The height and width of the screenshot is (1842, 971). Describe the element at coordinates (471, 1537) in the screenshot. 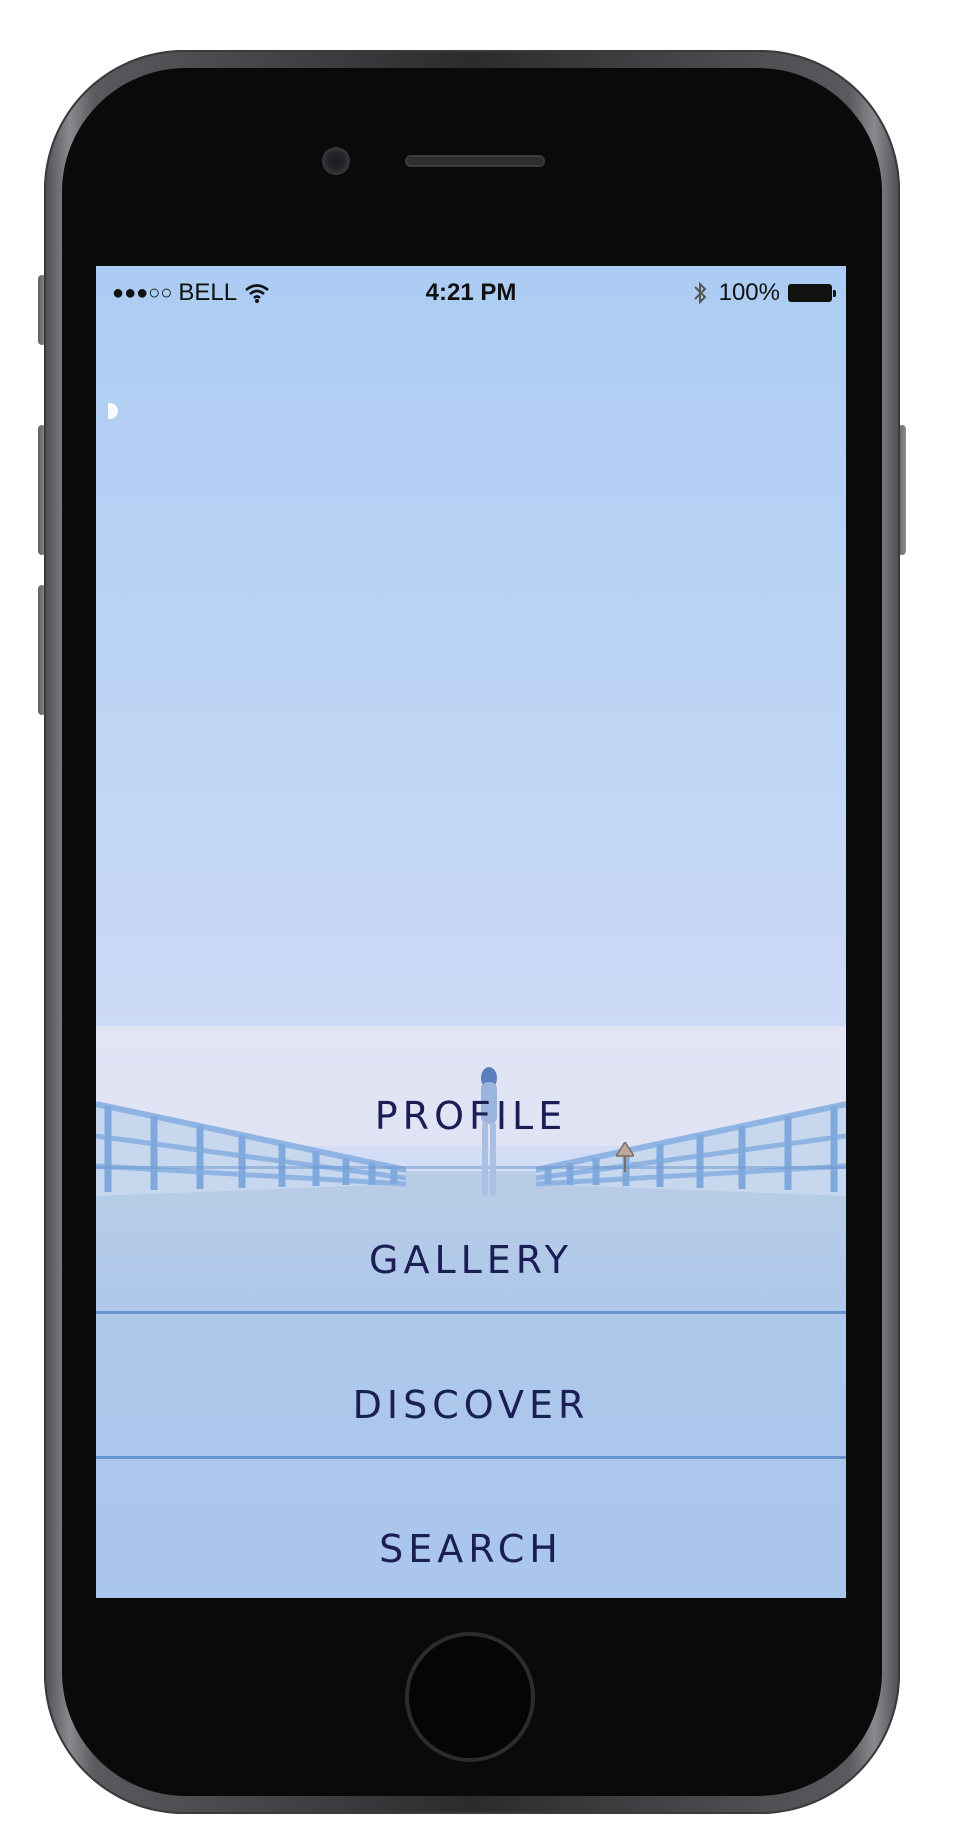

I see `menu-item-search: SEARCH` at that location.